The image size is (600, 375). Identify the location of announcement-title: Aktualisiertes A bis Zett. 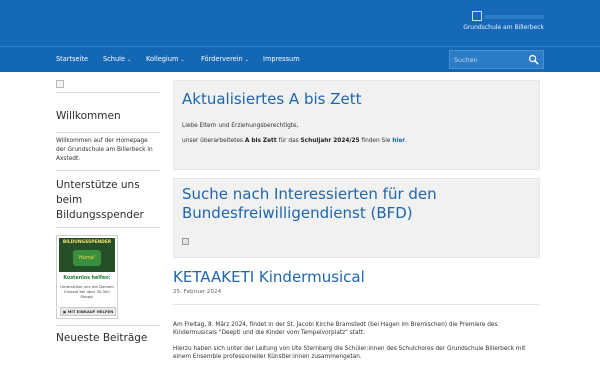
(356, 99).